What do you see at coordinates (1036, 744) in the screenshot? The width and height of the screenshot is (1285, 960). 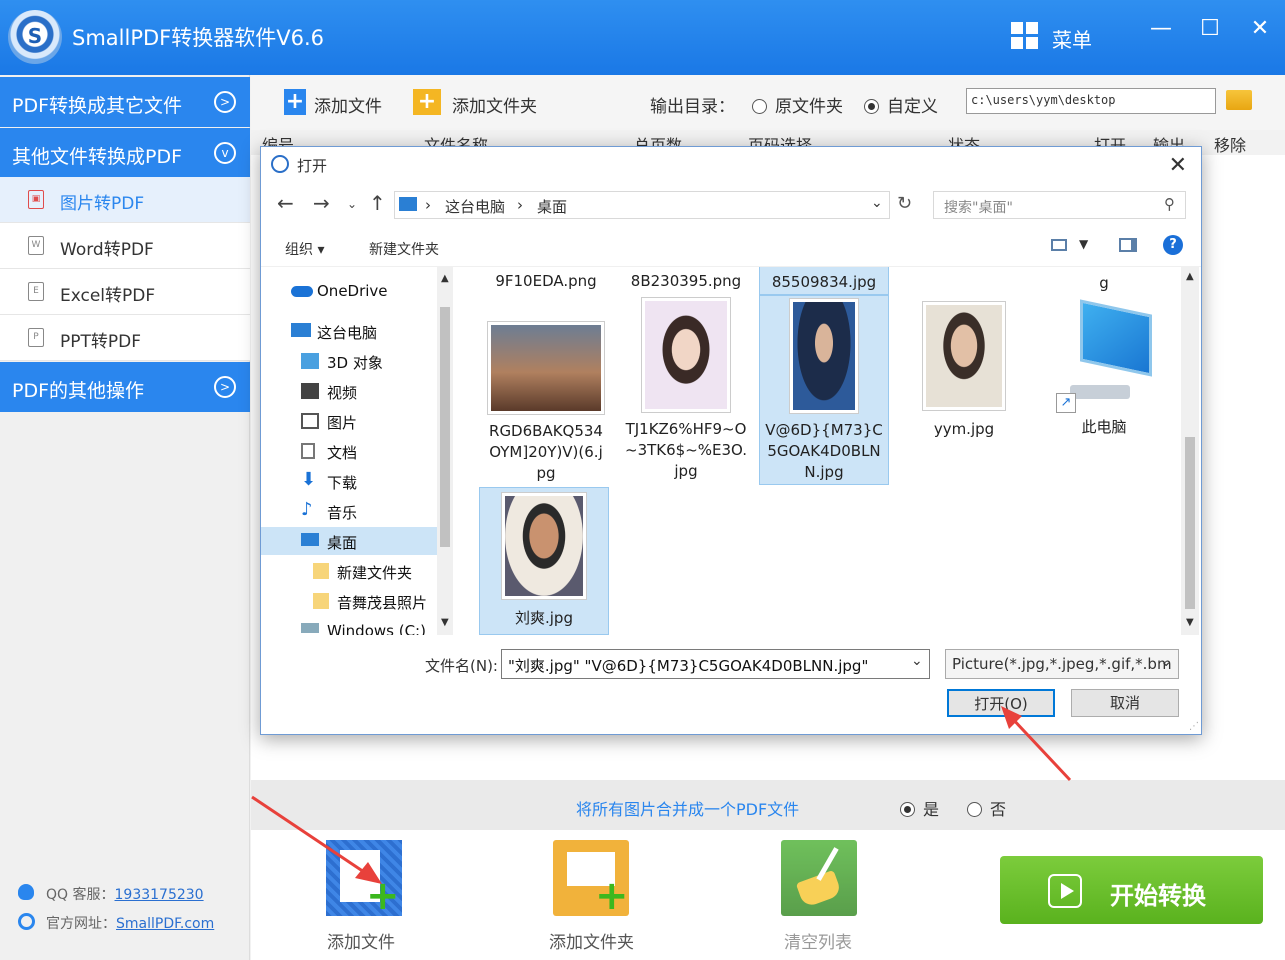 I see `annotation-arrow-open` at bounding box center [1036, 744].